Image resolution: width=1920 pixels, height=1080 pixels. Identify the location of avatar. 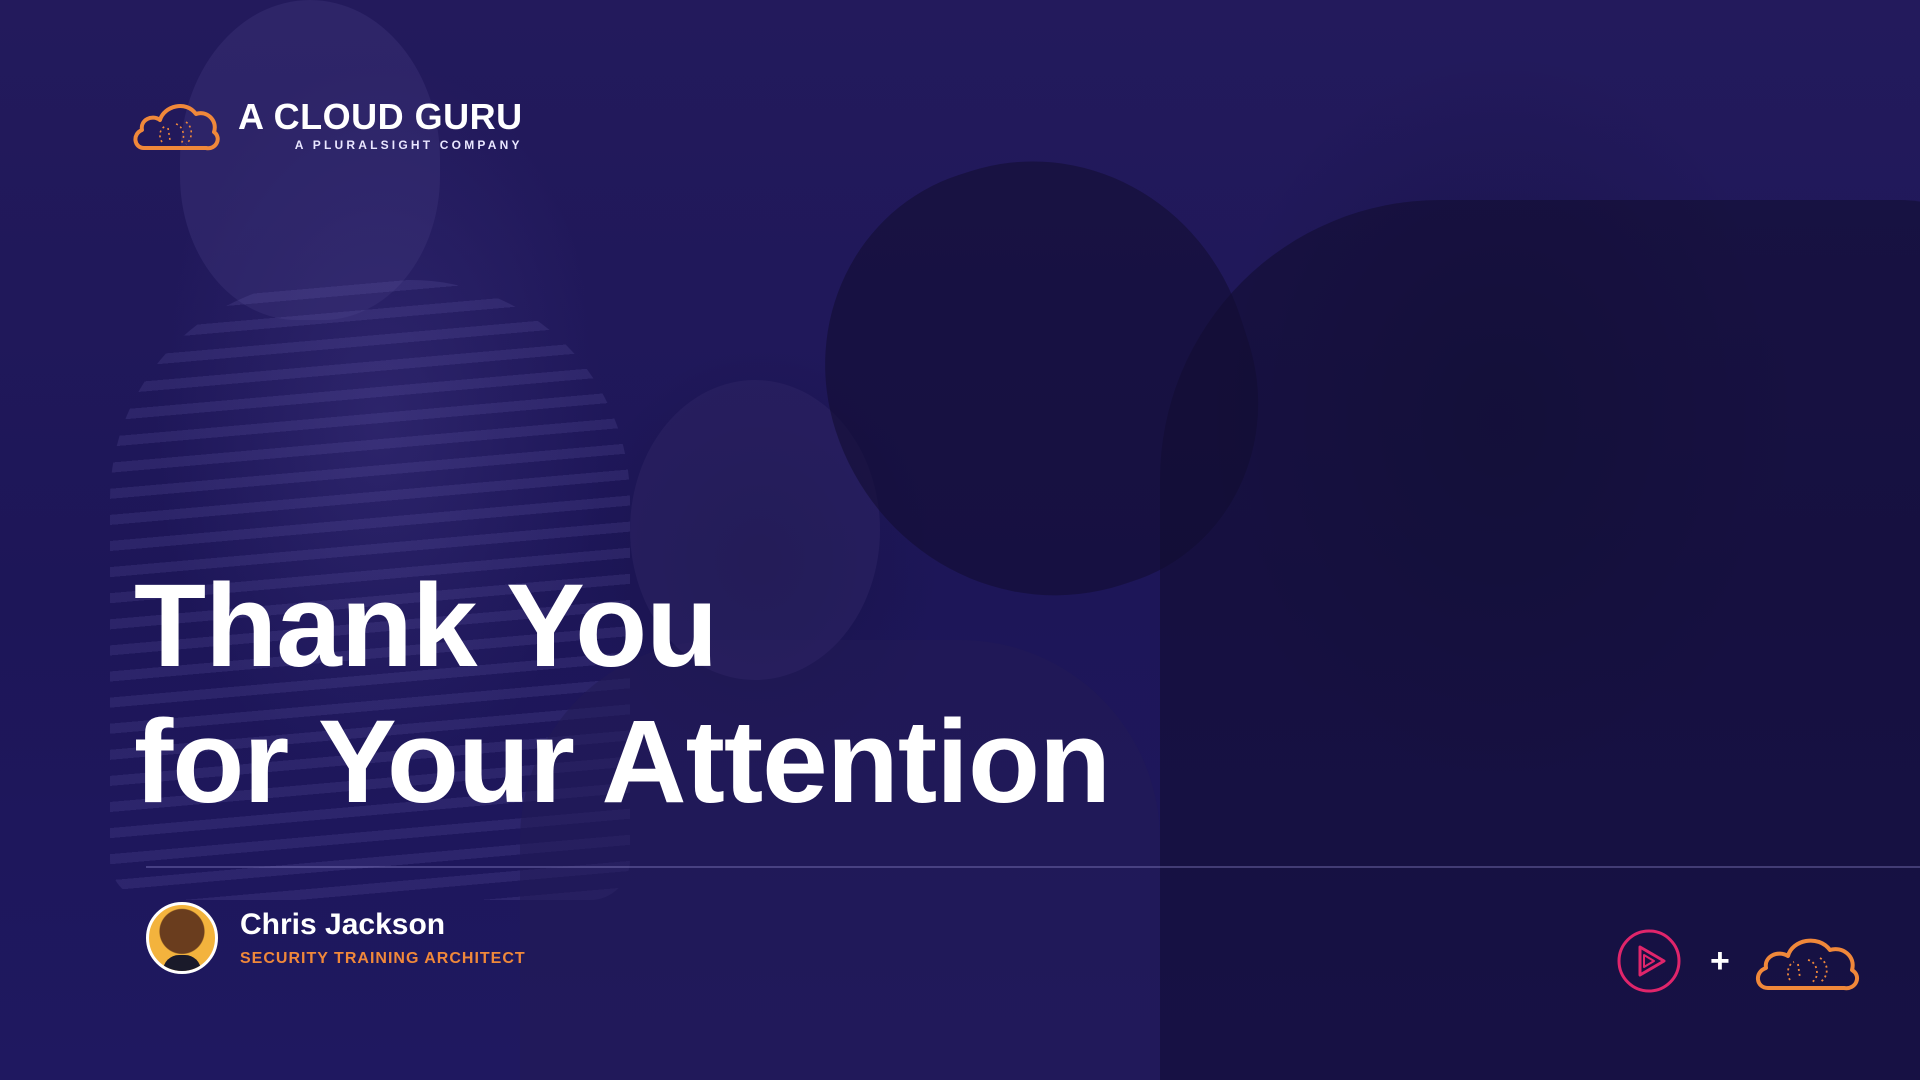
(182, 938).